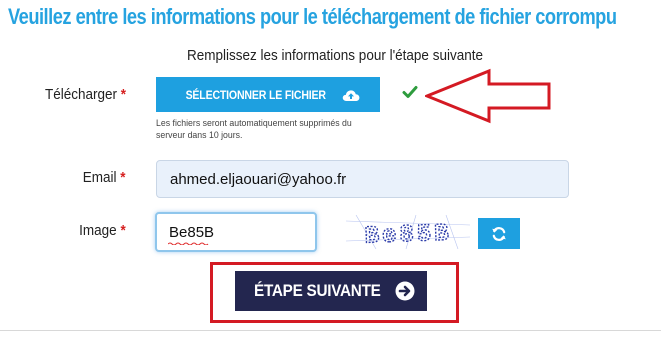 The width and height of the screenshot is (661, 362). What do you see at coordinates (256, 94) in the screenshot?
I see `select-file-button-label: SÉLECTIONNER LE FICHIER` at bounding box center [256, 94].